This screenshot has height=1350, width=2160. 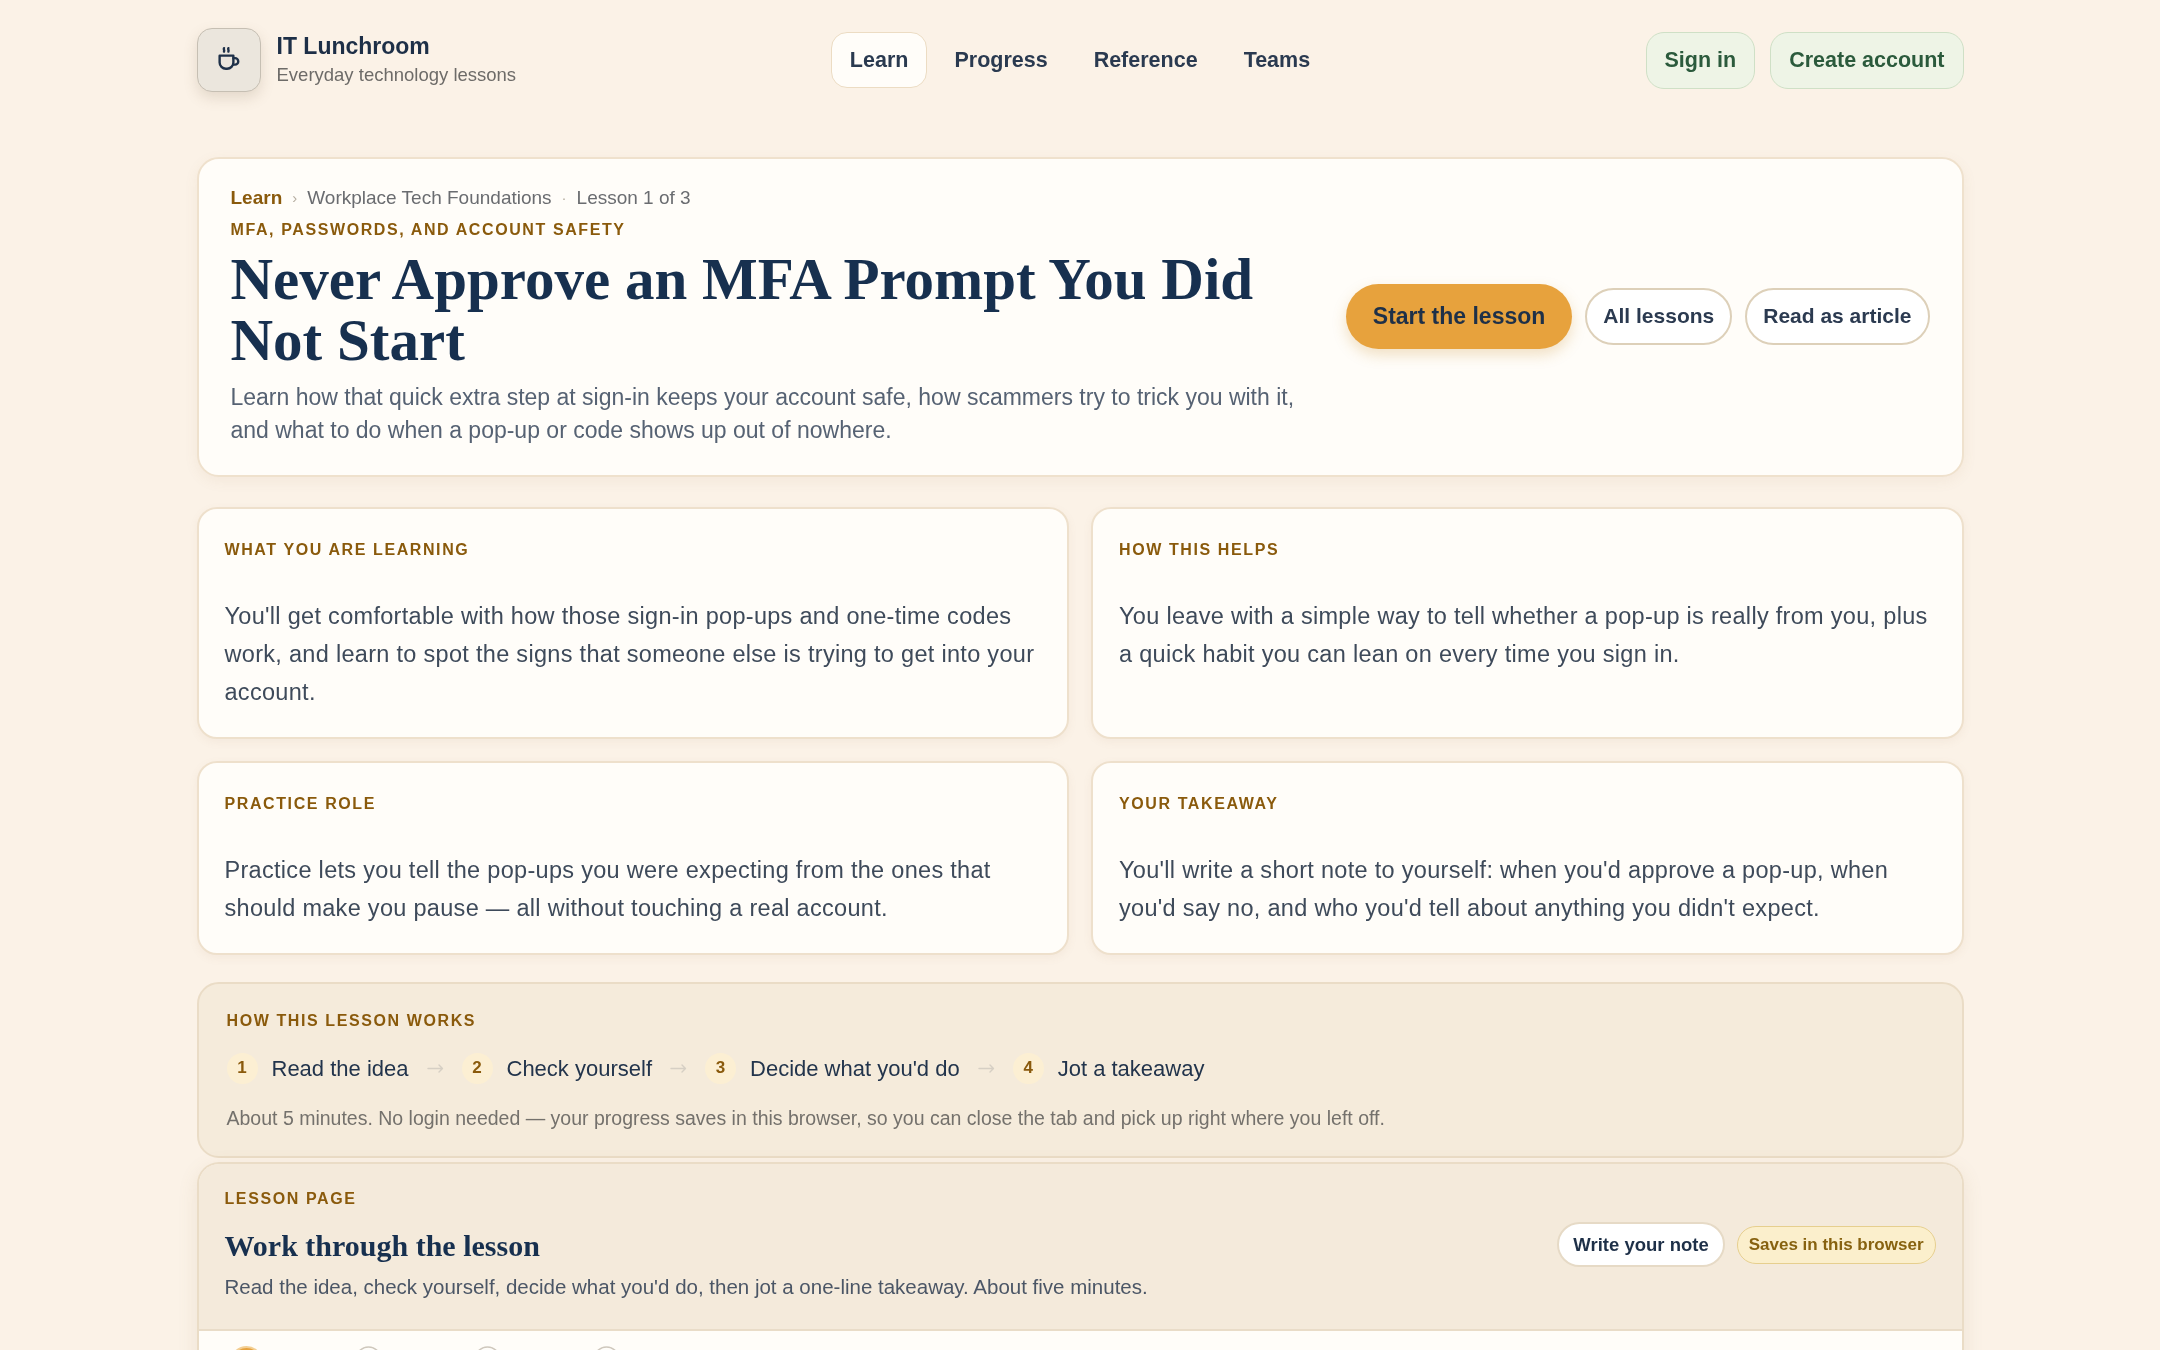 What do you see at coordinates (353, 47) in the screenshot?
I see `brand-name: IT Lunchroom` at bounding box center [353, 47].